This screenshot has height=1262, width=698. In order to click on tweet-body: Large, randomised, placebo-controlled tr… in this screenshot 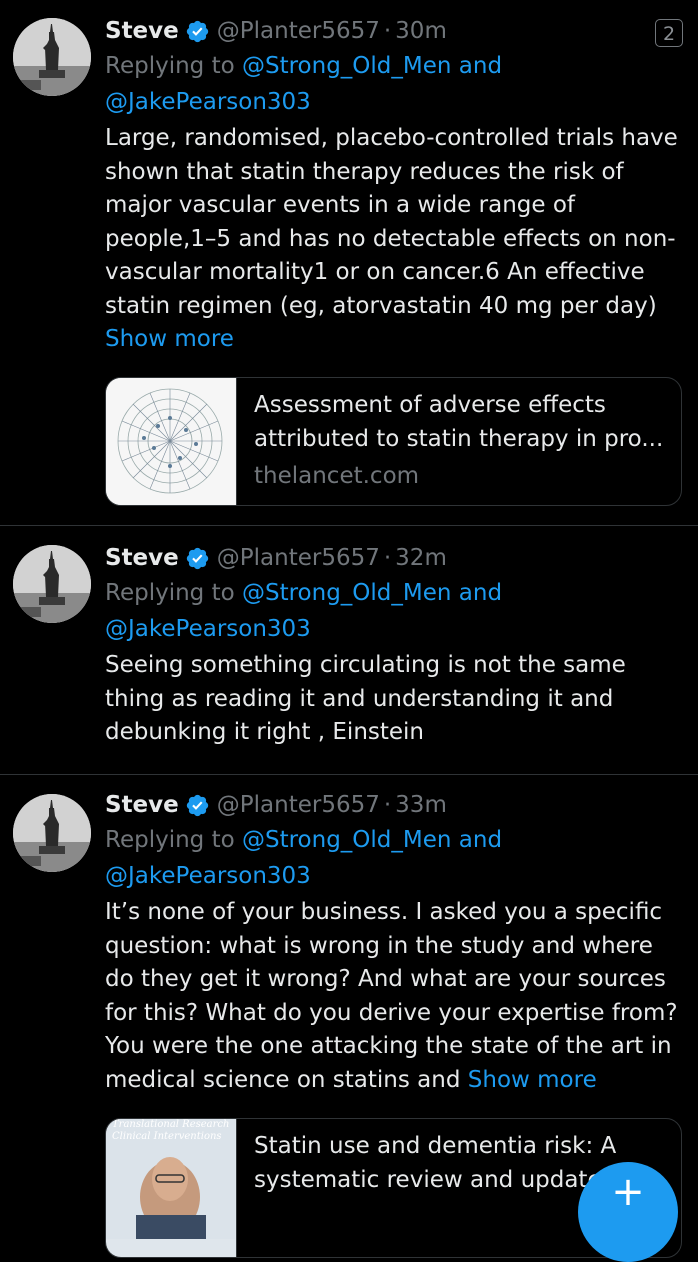, I will do `click(391, 222)`.